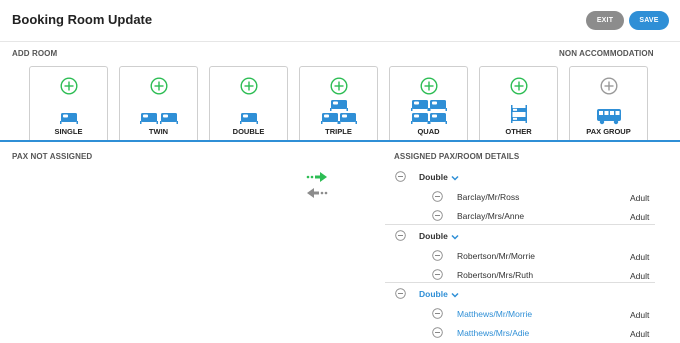 This screenshot has height=343, width=680. I want to click on transfer-arrows, so click(317, 185).